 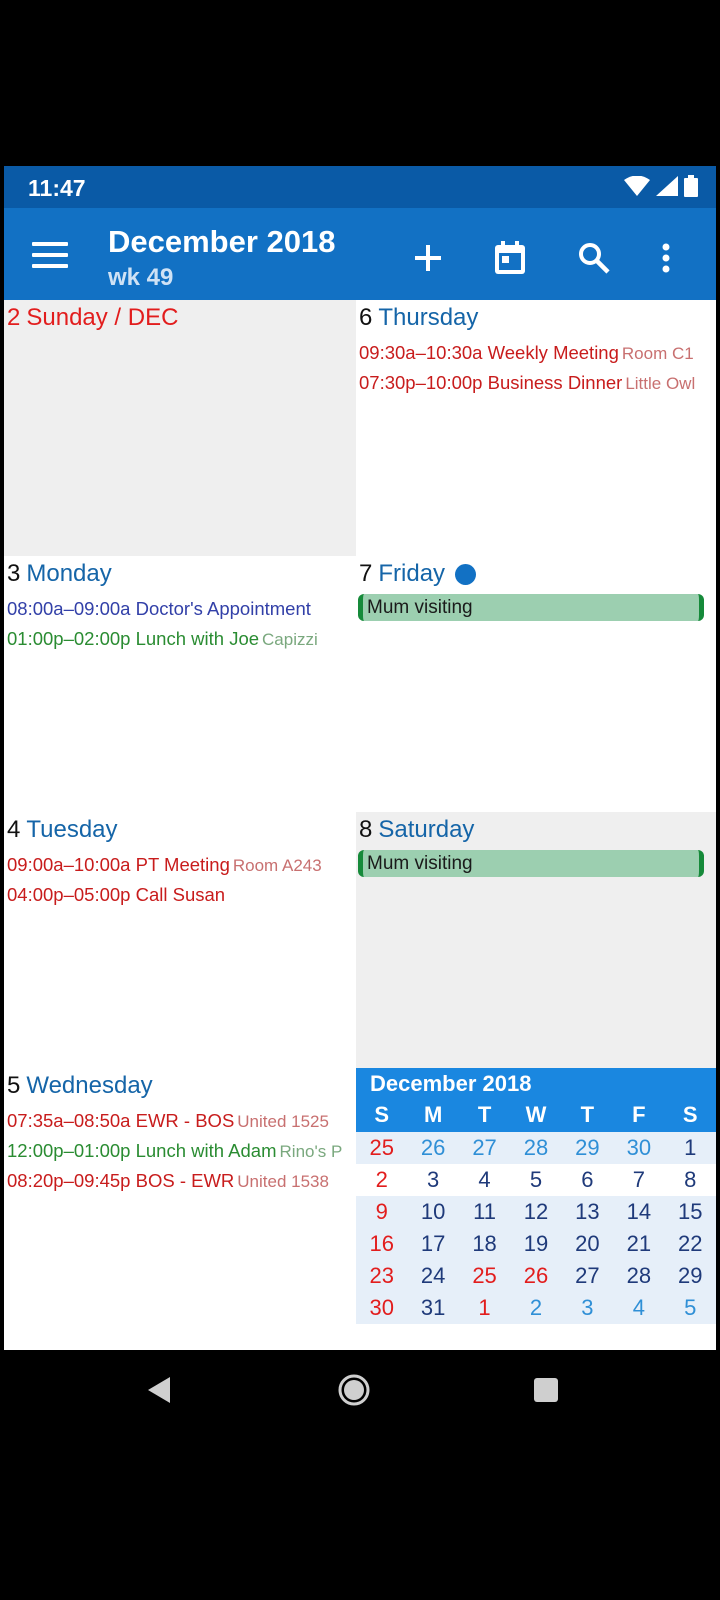 I want to click on weekday-label: T, so click(x=484, y=1114).